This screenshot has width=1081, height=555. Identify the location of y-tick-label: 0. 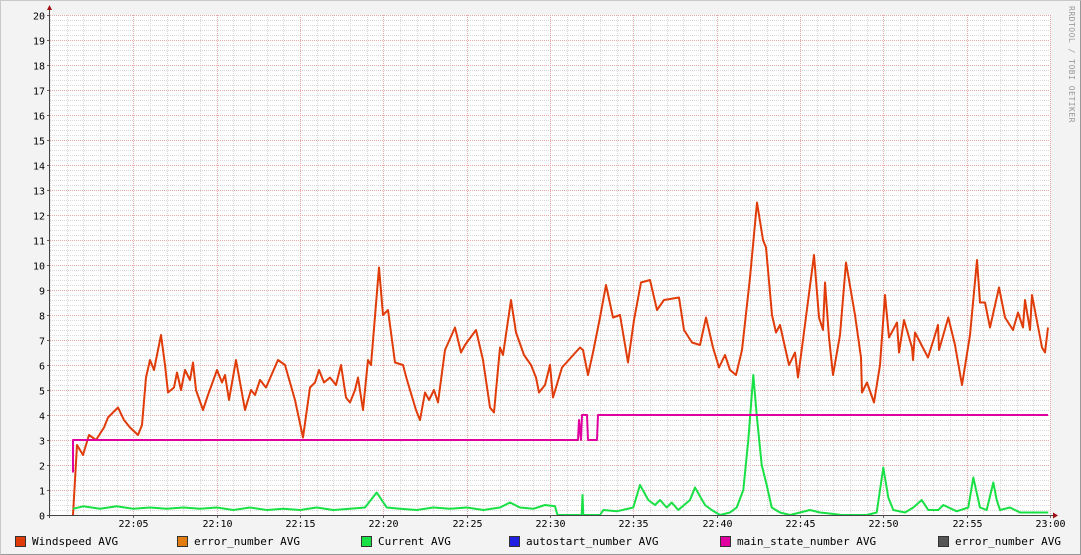
(42, 517).